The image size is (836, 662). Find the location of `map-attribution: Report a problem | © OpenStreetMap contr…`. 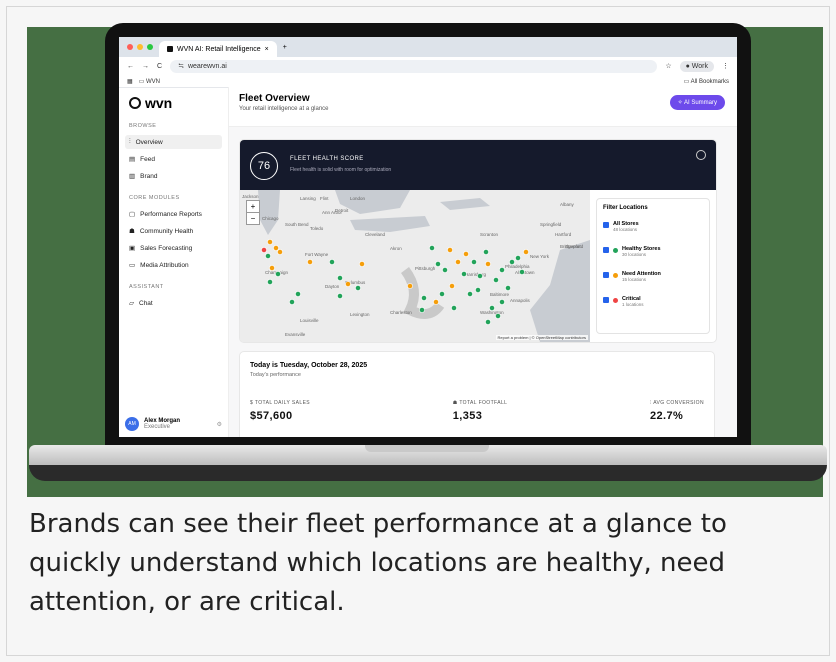

map-attribution: Report a problem | © OpenStreetMap contr… is located at coordinates (541, 337).